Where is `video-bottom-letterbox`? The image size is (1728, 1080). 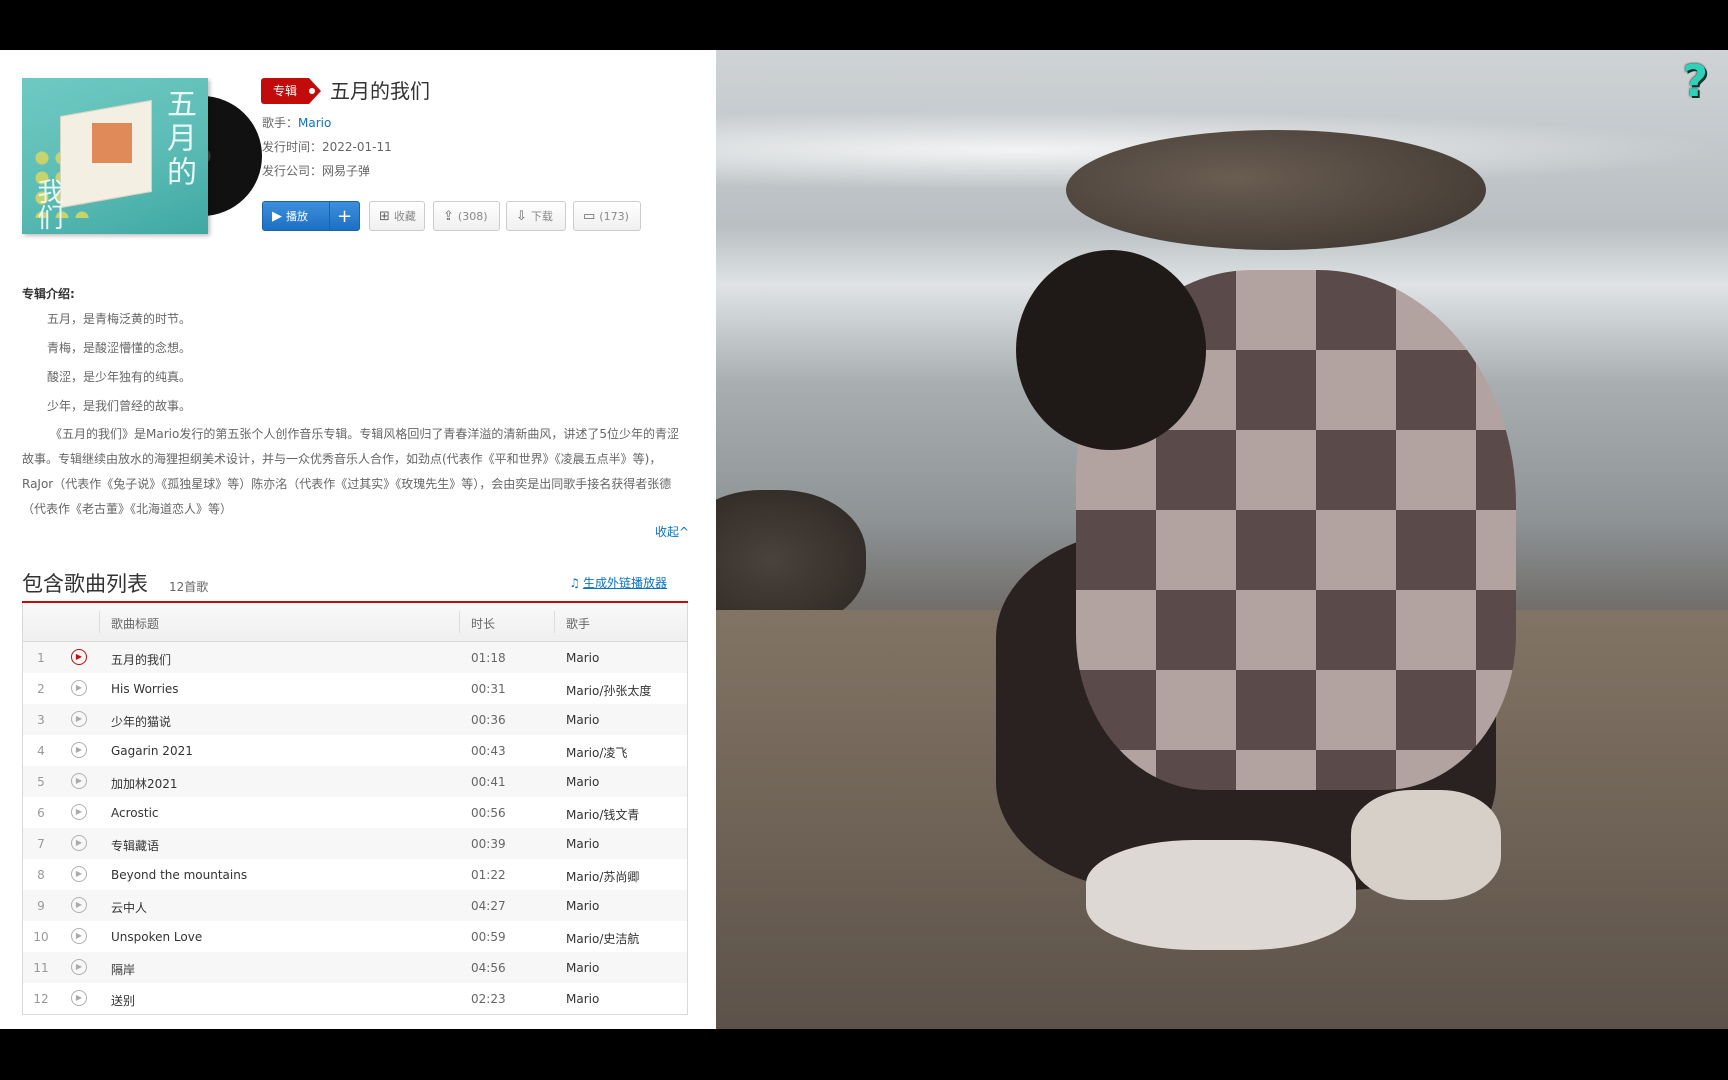 video-bottom-letterbox is located at coordinates (864, 1054).